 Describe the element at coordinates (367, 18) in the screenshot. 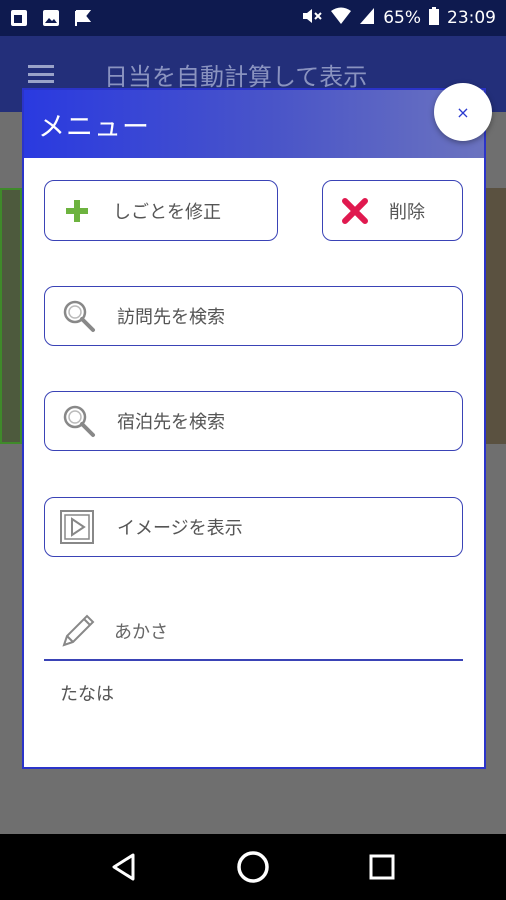

I see `signal-icon` at that location.